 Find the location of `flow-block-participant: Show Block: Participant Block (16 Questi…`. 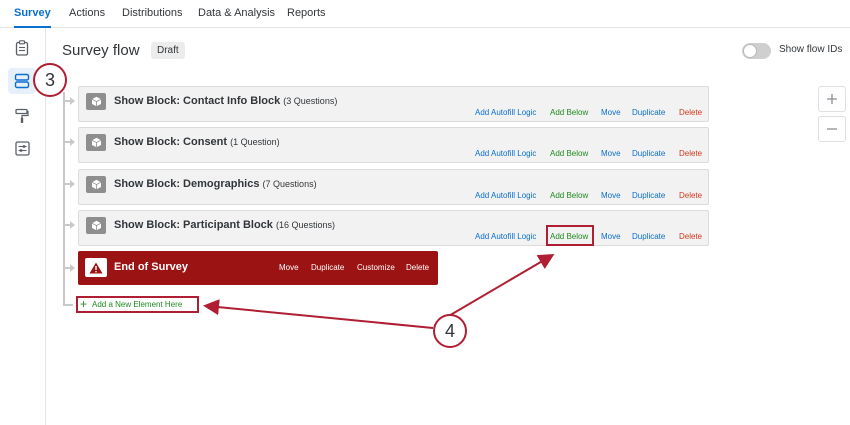

flow-block-participant: Show Block: Participant Block (16 Questi… is located at coordinates (393, 228).